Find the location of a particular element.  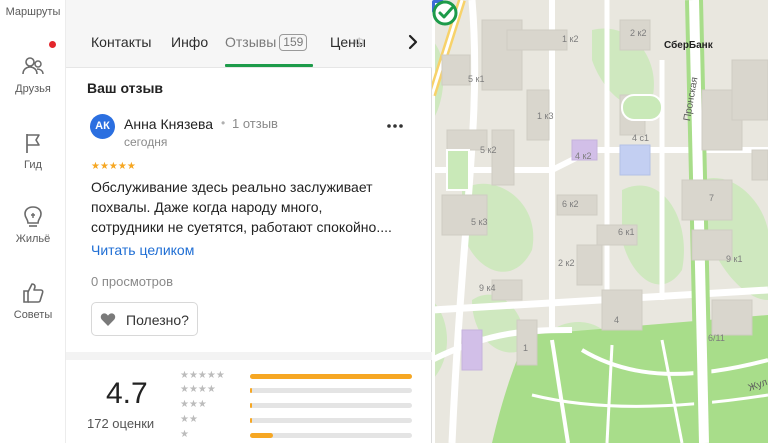

read-more-link: Читать целиком is located at coordinates (142, 250).